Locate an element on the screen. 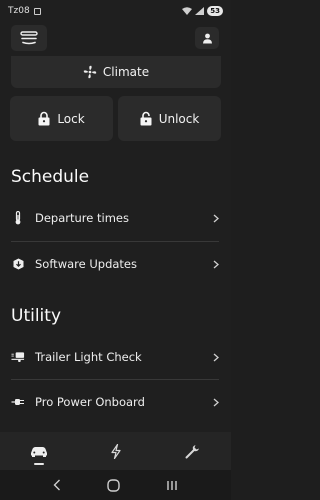 The height and width of the screenshot is (500, 320). pro-power-onboard-row: Pro Power Onboard is located at coordinates (115, 402).